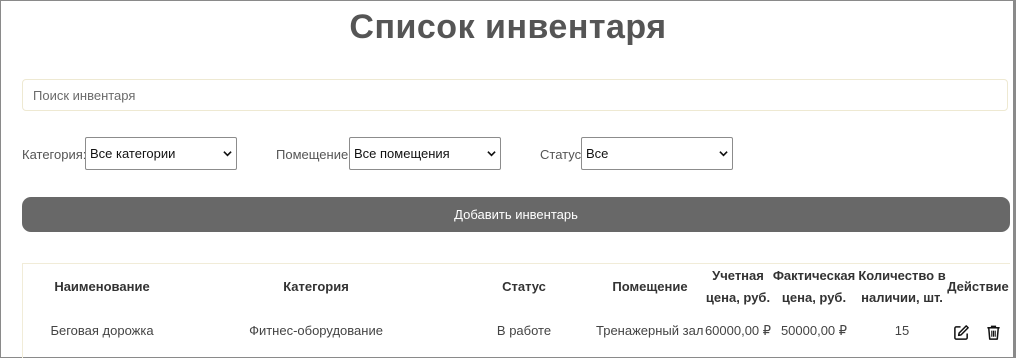  What do you see at coordinates (515, 95) in the screenshot?
I see `search-input` at bounding box center [515, 95].